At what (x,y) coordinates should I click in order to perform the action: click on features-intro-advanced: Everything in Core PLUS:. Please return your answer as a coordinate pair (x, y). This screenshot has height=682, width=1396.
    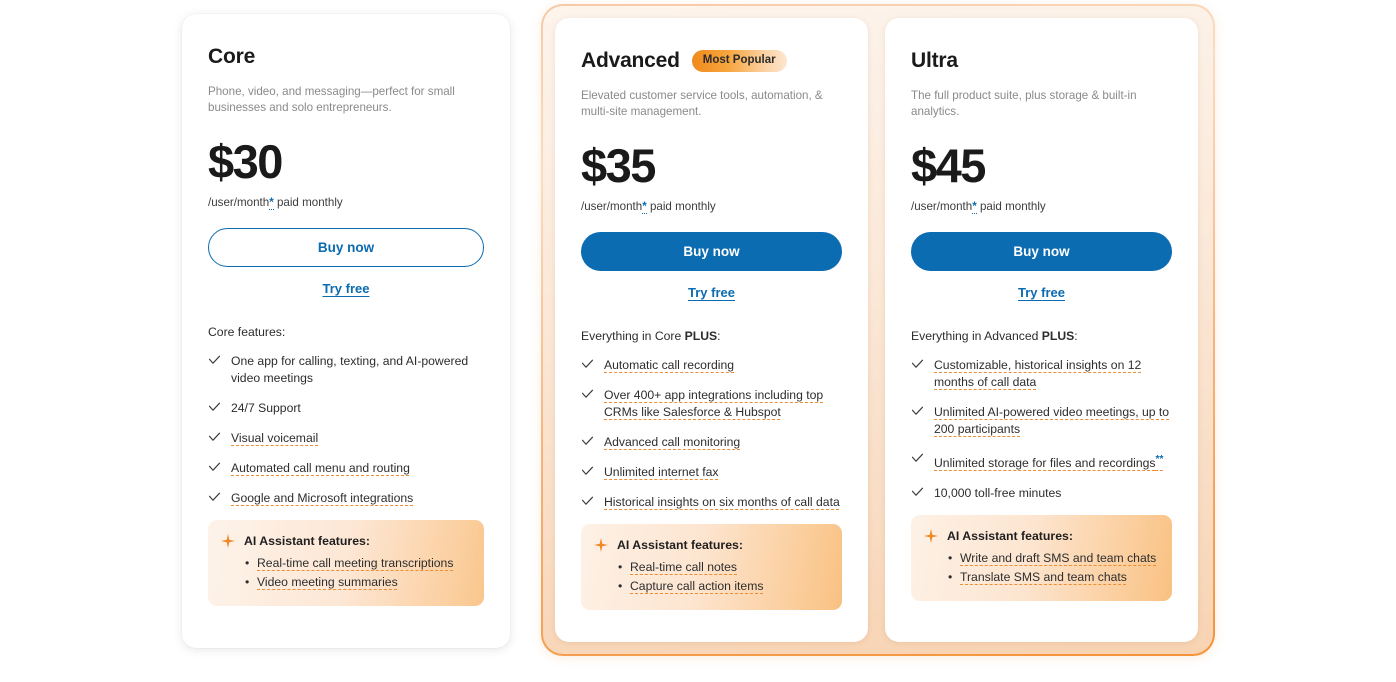
    Looking at the image, I should click on (711, 336).